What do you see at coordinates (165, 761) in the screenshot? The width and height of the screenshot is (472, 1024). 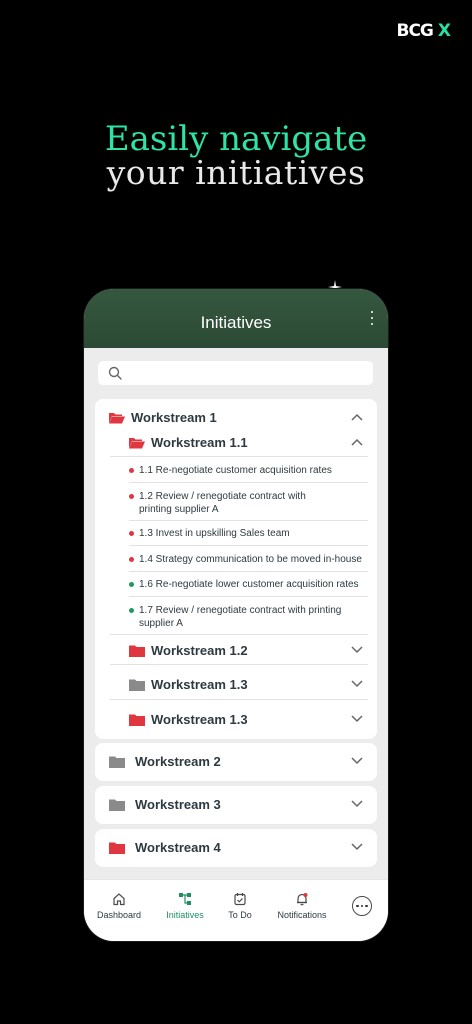 I see `workstream-2-header: Workstream 2` at bounding box center [165, 761].